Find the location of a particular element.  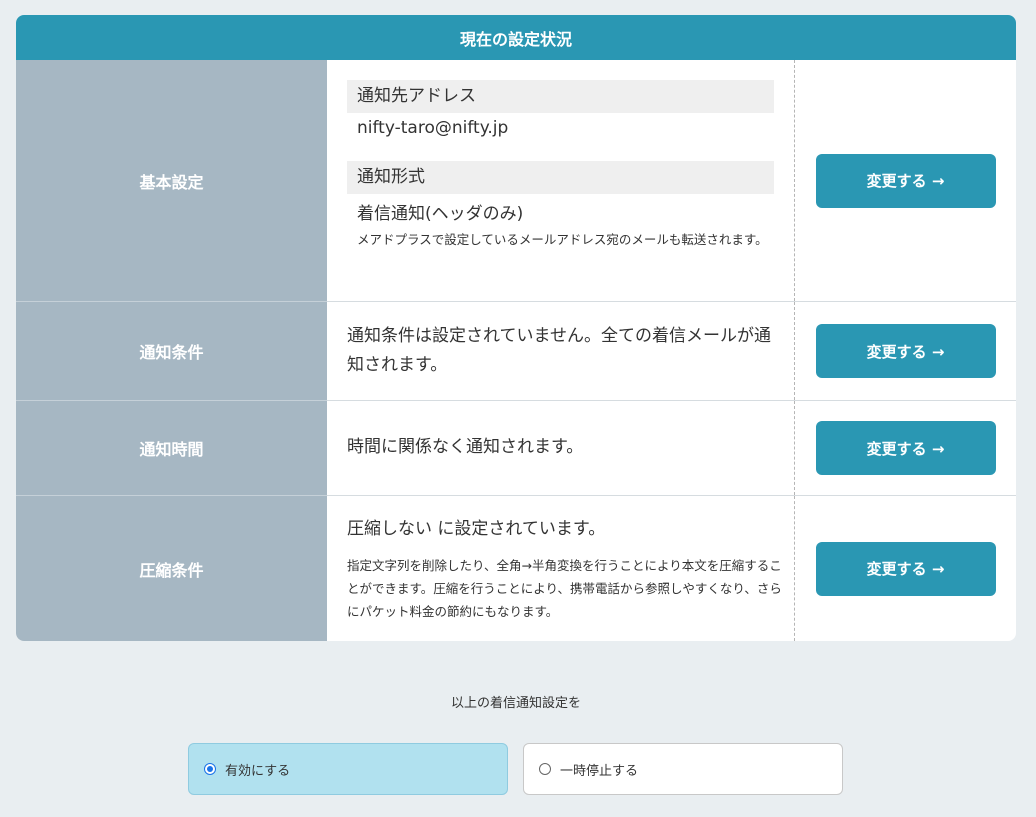

enable-option: 有効にする is located at coordinates (348, 769).